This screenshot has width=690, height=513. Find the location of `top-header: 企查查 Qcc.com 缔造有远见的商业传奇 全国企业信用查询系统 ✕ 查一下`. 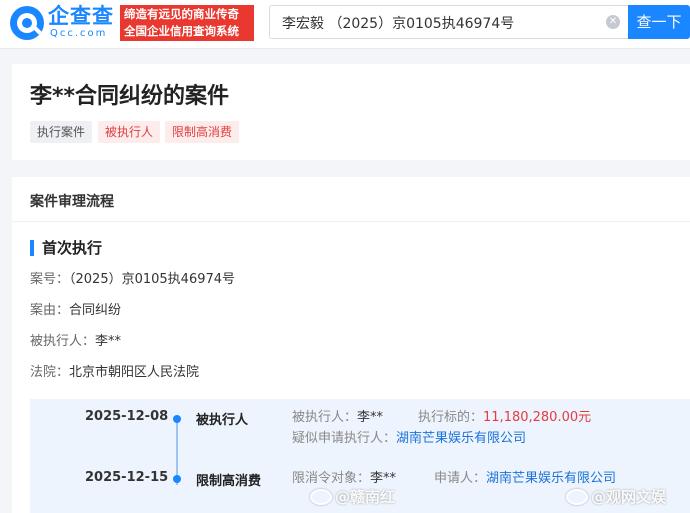

top-header: 企查查 Qcc.com 缔造有远见的商业传奇 全国企业信用查询系统 ✕ 查一下 is located at coordinates (345, 24).